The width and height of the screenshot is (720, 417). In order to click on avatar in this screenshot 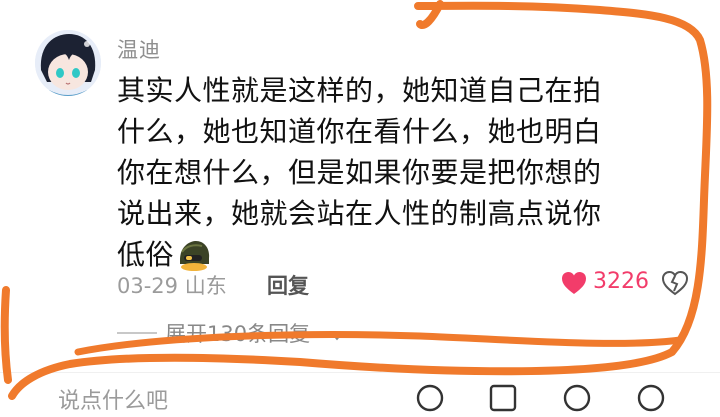, I will do `click(68, 63)`.